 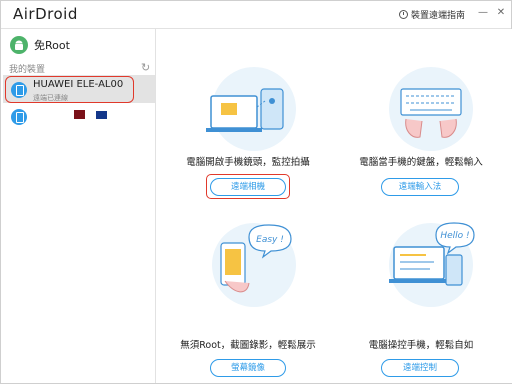 I want to click on minimize-button: —, so click(x=483, y=13).